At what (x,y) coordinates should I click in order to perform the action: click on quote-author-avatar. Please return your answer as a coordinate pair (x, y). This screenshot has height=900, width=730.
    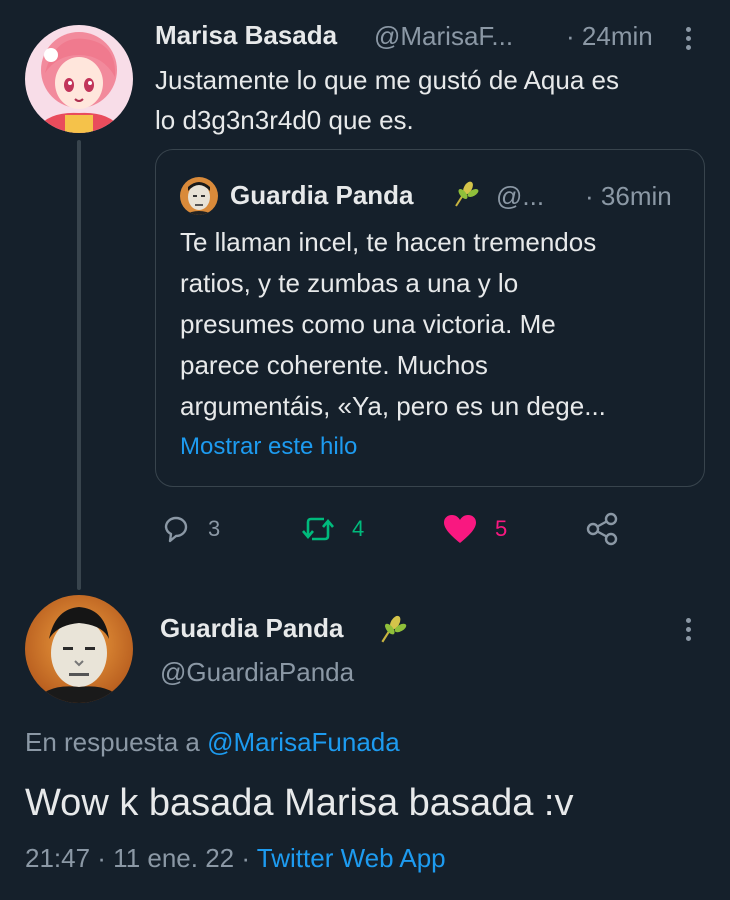
    Looking at the image, I should click on (199, 196).